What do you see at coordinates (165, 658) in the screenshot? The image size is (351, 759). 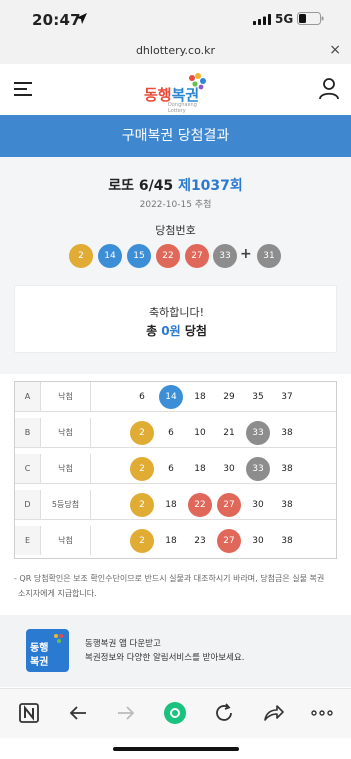 I see `banner-line: 복권정보와 다양한 알림서비스를 받아보세요.` at bounding box center [165, 658].